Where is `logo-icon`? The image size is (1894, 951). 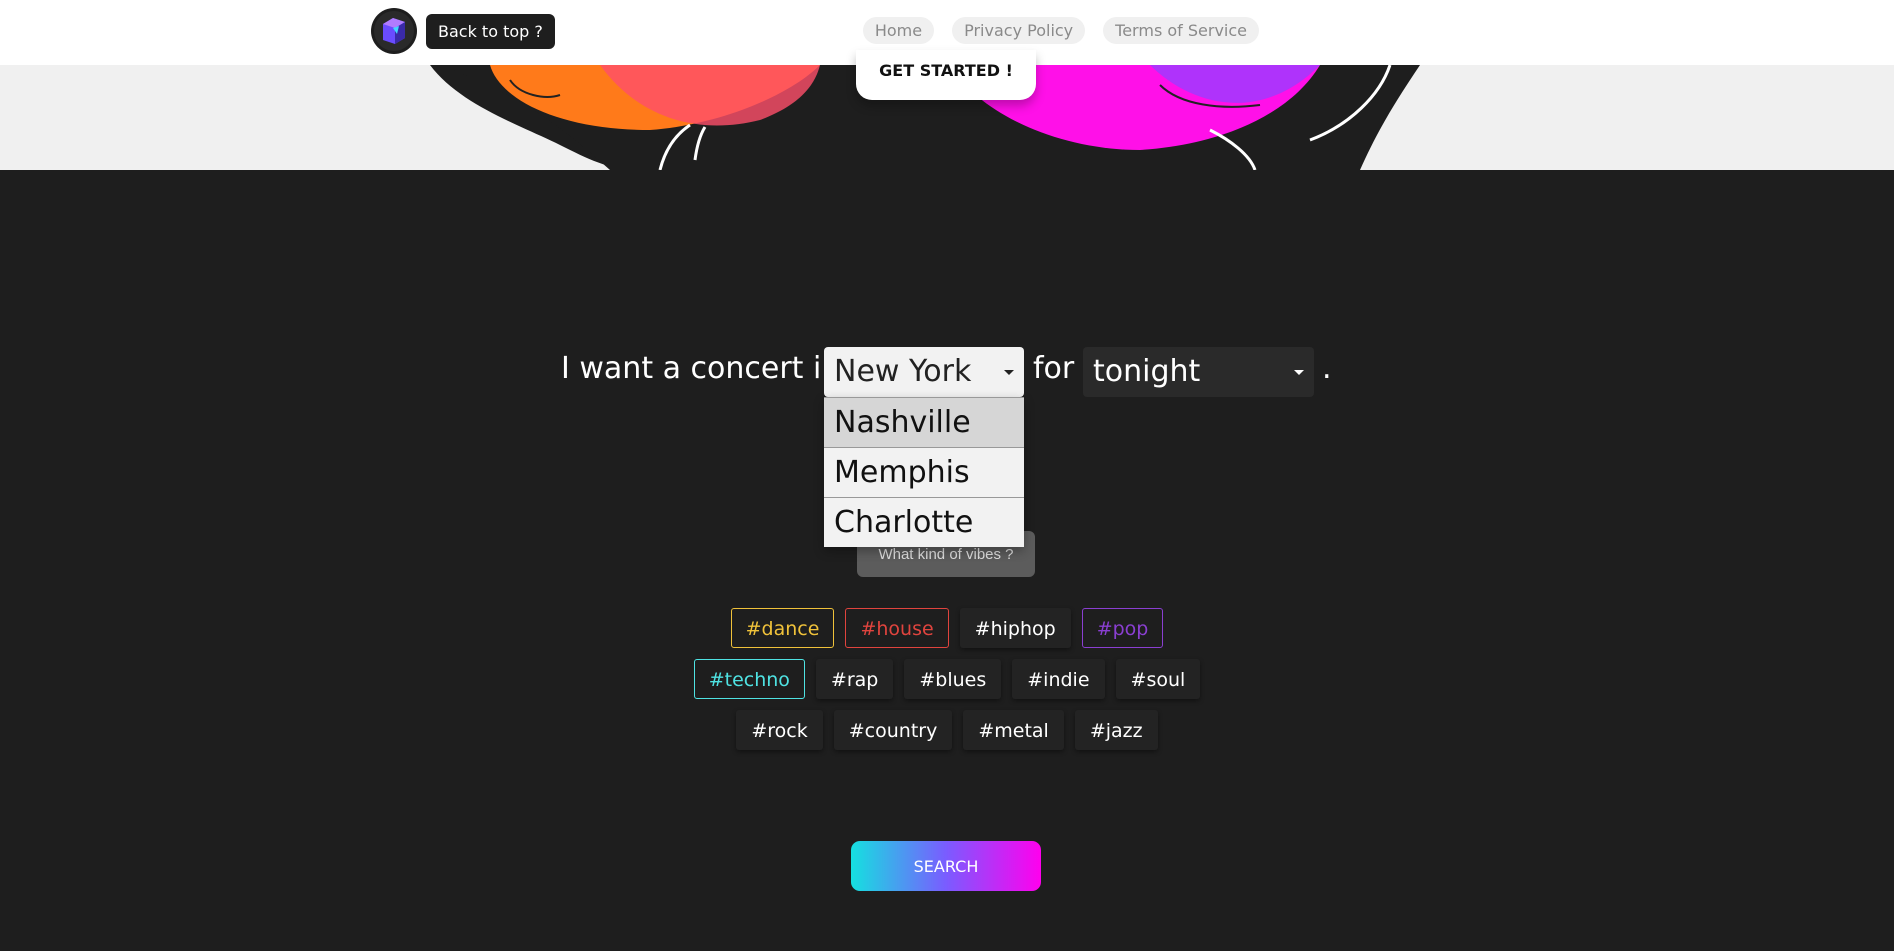 logo-icon is located at coordinates (394, 31).